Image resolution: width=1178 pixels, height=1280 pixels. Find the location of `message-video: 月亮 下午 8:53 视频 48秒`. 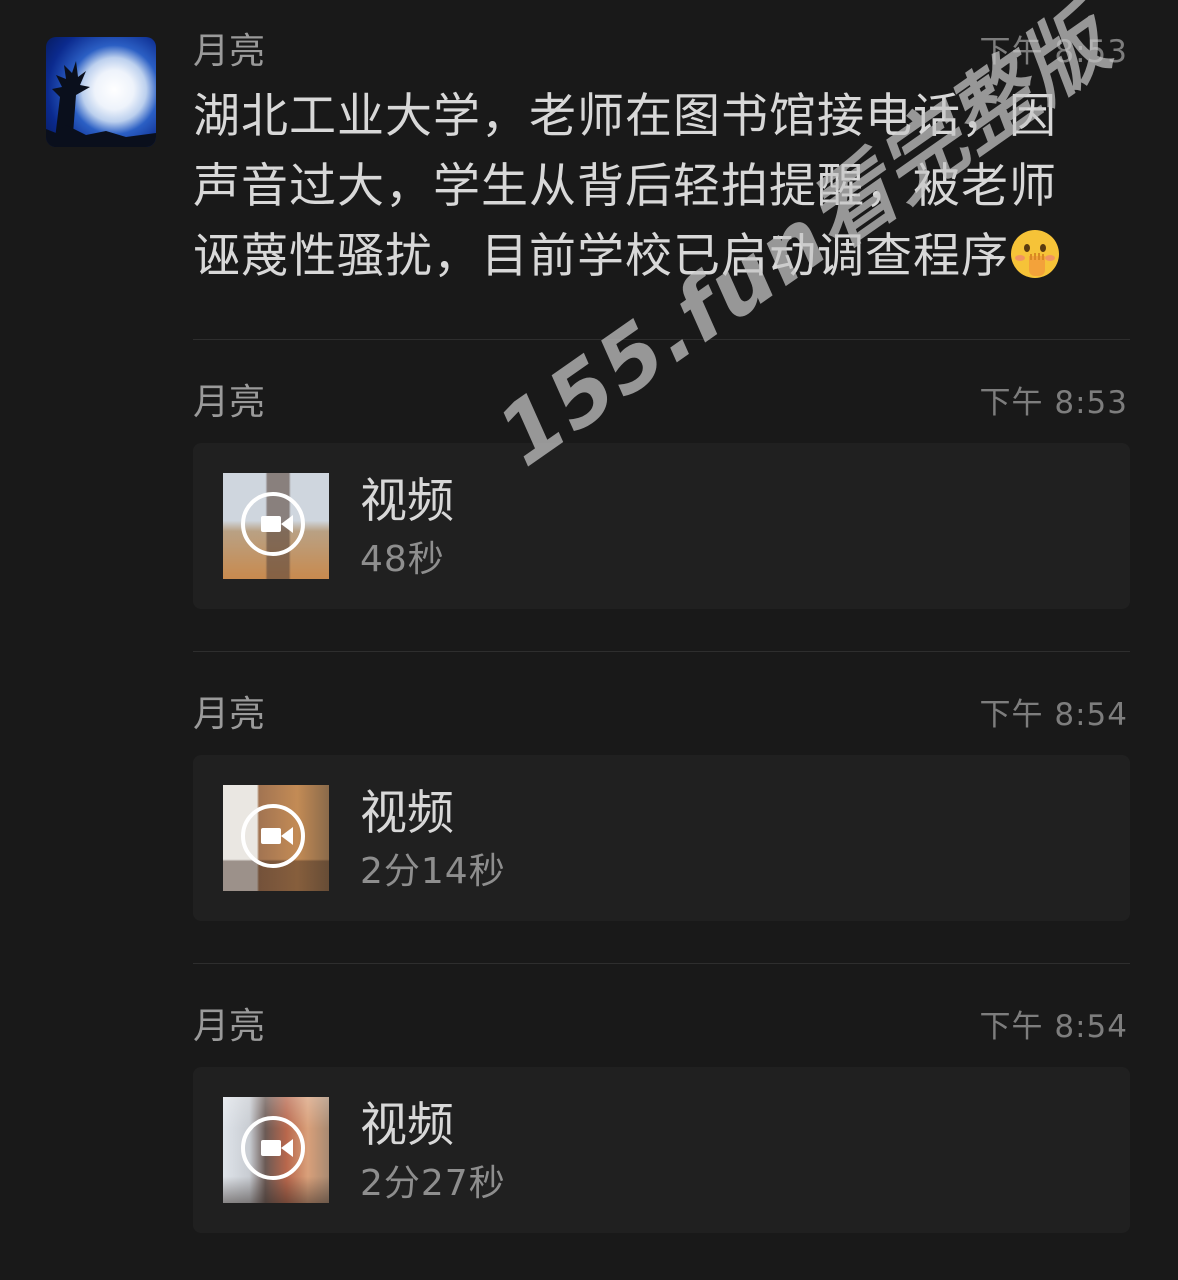

message-video: 月亮 下午 8:53 视频 48秒 is located at coordinates (661, 496).